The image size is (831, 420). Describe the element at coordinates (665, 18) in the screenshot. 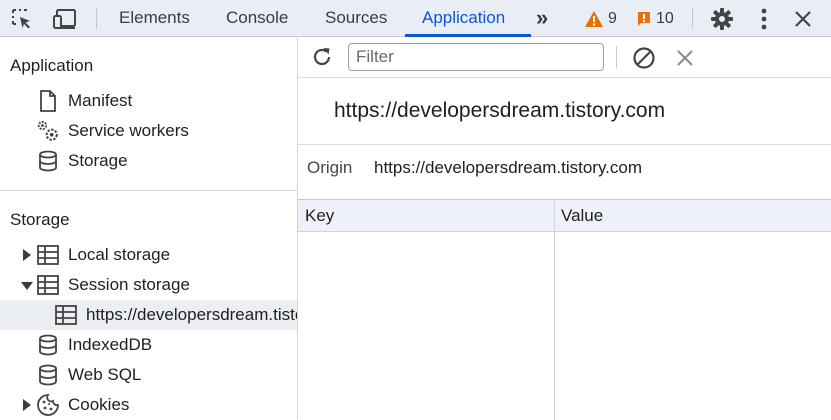

I see `issues-count: 10` at that location.